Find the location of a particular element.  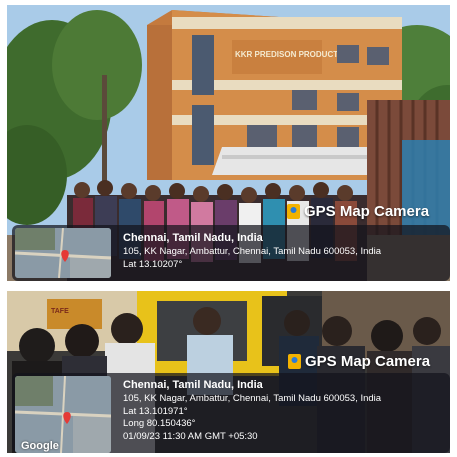

location-longitude: Long 80.150436° is located at coordinates (159, 423).